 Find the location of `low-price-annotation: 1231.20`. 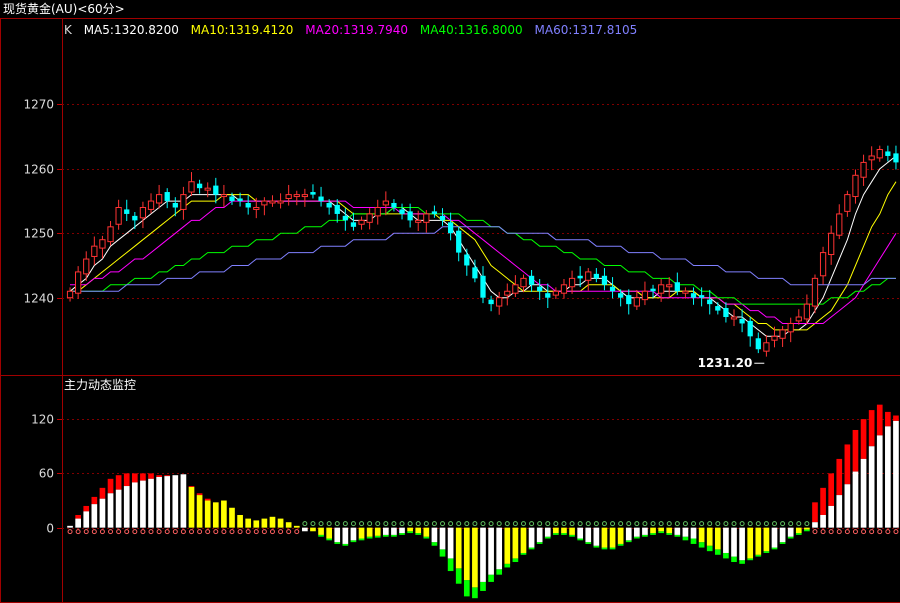

low-price-annotation: 1231.20 is located at coordinates (731, 363).